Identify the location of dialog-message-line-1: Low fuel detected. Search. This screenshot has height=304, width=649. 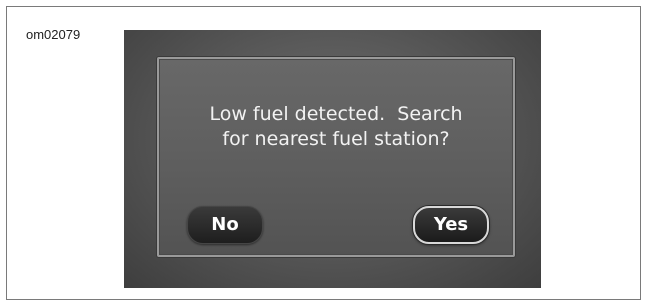
(336, 114).